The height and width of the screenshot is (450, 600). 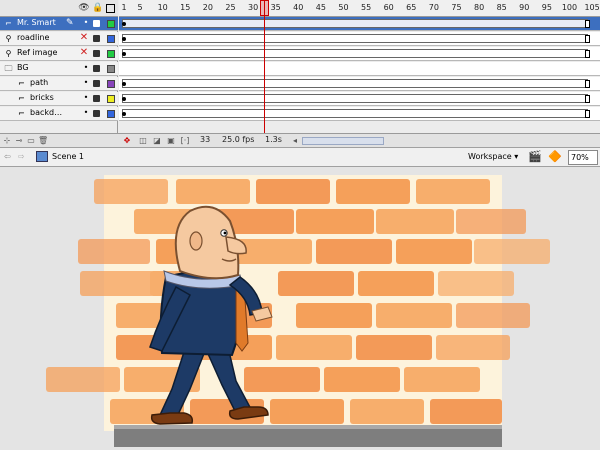 I want to click on zoom-field: 70%, so click(x=583, y=157).